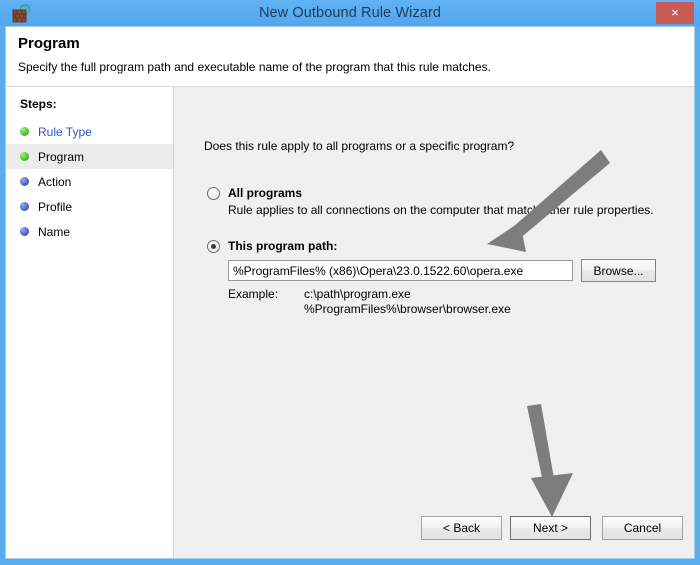  I want to click on window-title: New Outbound Rule Wizard, so click(350, 13).